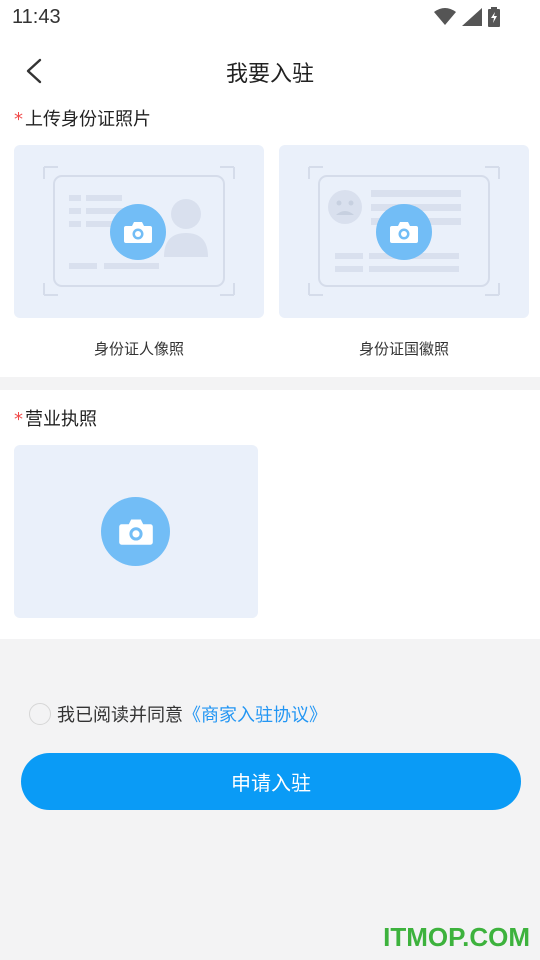  I want to click on business-license-label-text: 营业执照, so click(61, 419).